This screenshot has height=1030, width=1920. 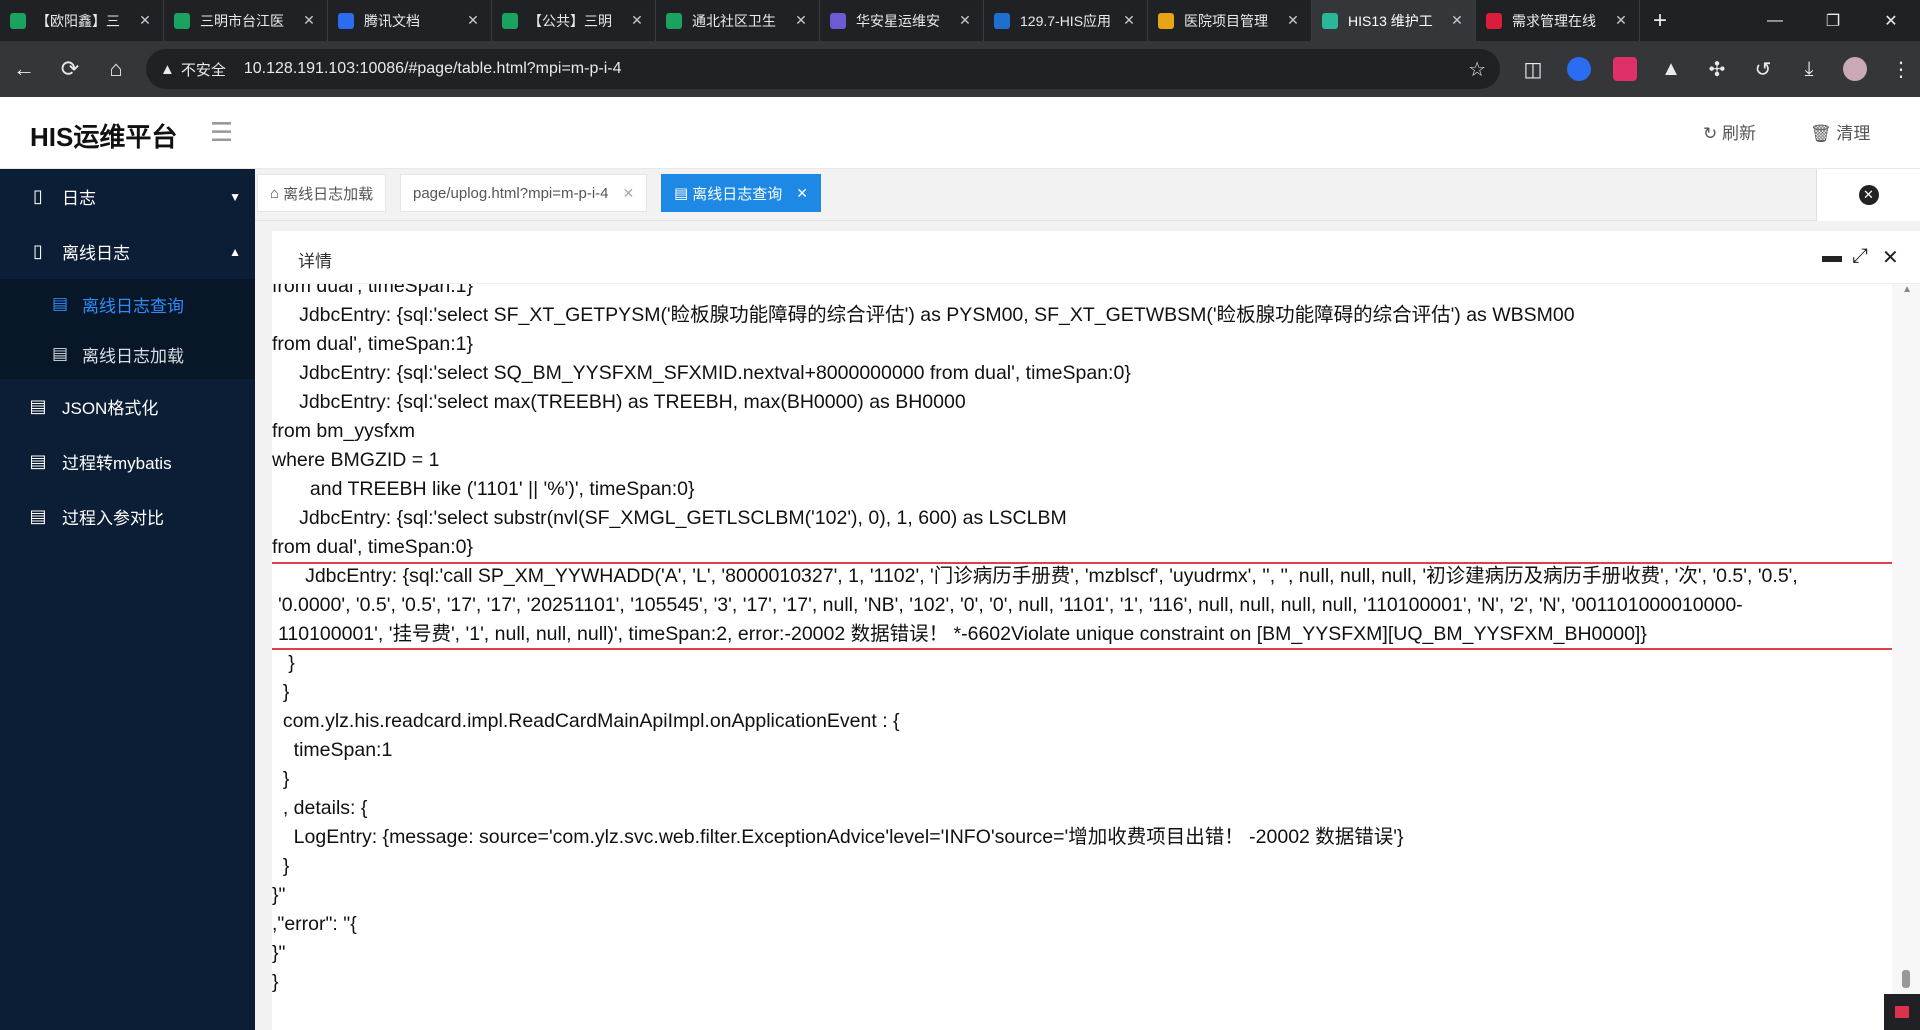 I want to click on extensions-puzzle-icon: ✣, so click(x=1717, y=69).